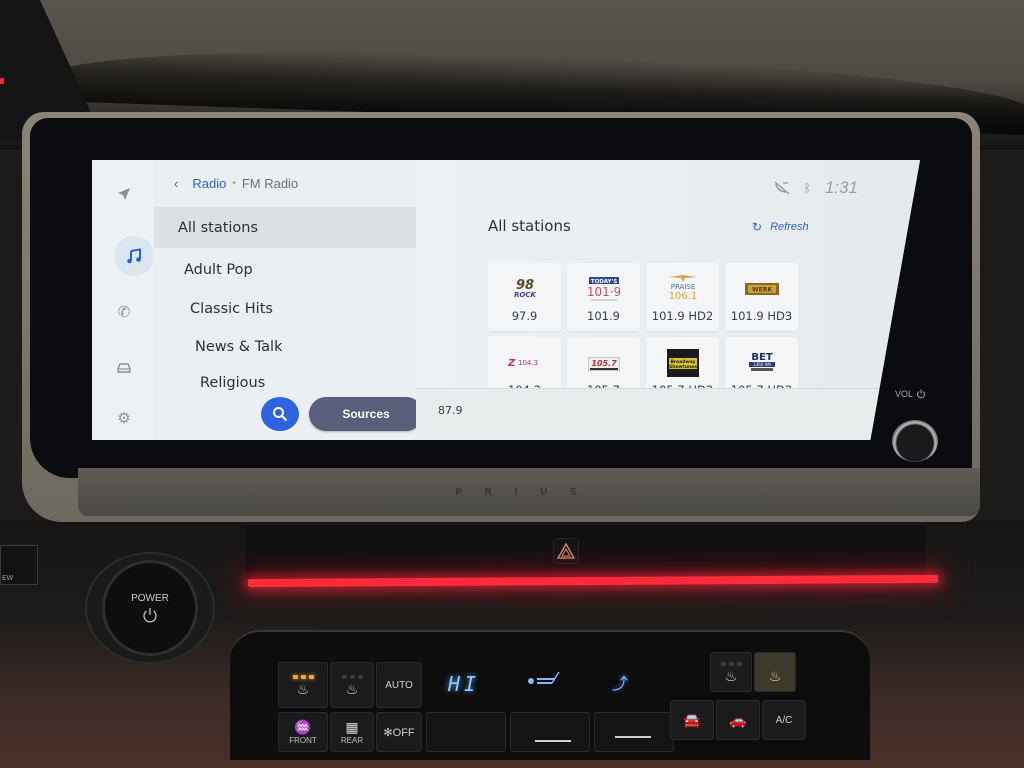 Image resolution: width=1024 pixels, height=768 pixels. I want to click on seat-heat-icon: ♨, so click(303, 688).